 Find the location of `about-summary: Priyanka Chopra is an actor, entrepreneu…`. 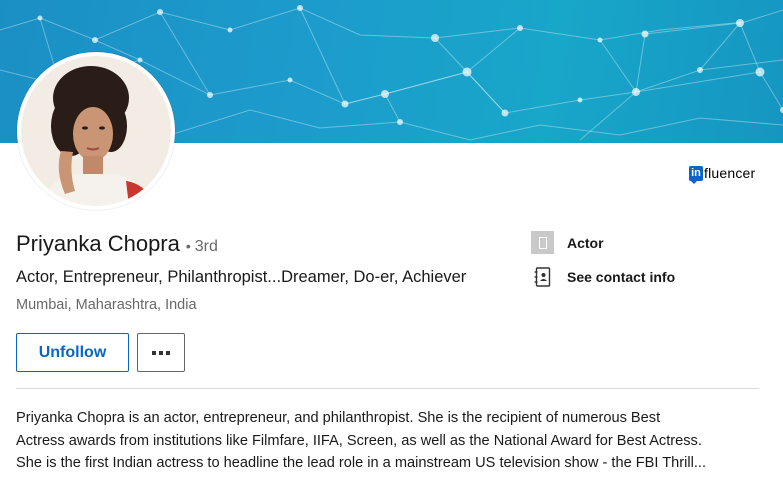

about-summary: Priyanka Chopra is an actor, entrepreneu… is located at coordinates (391, 441).